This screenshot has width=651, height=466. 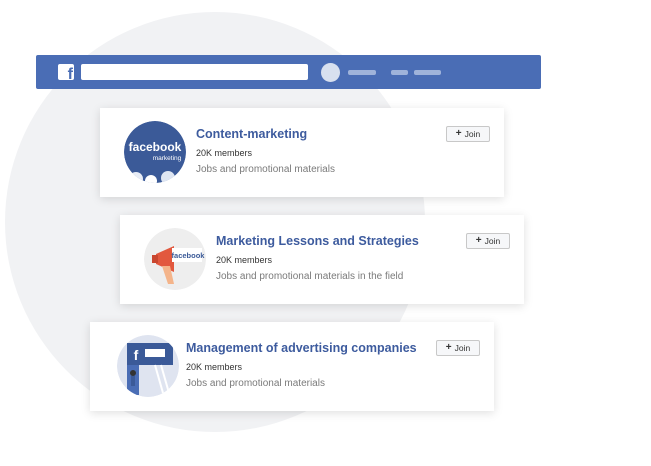 I want to click on group-title: Marketing Lessons and Strategies, so click(x=317, y=241).